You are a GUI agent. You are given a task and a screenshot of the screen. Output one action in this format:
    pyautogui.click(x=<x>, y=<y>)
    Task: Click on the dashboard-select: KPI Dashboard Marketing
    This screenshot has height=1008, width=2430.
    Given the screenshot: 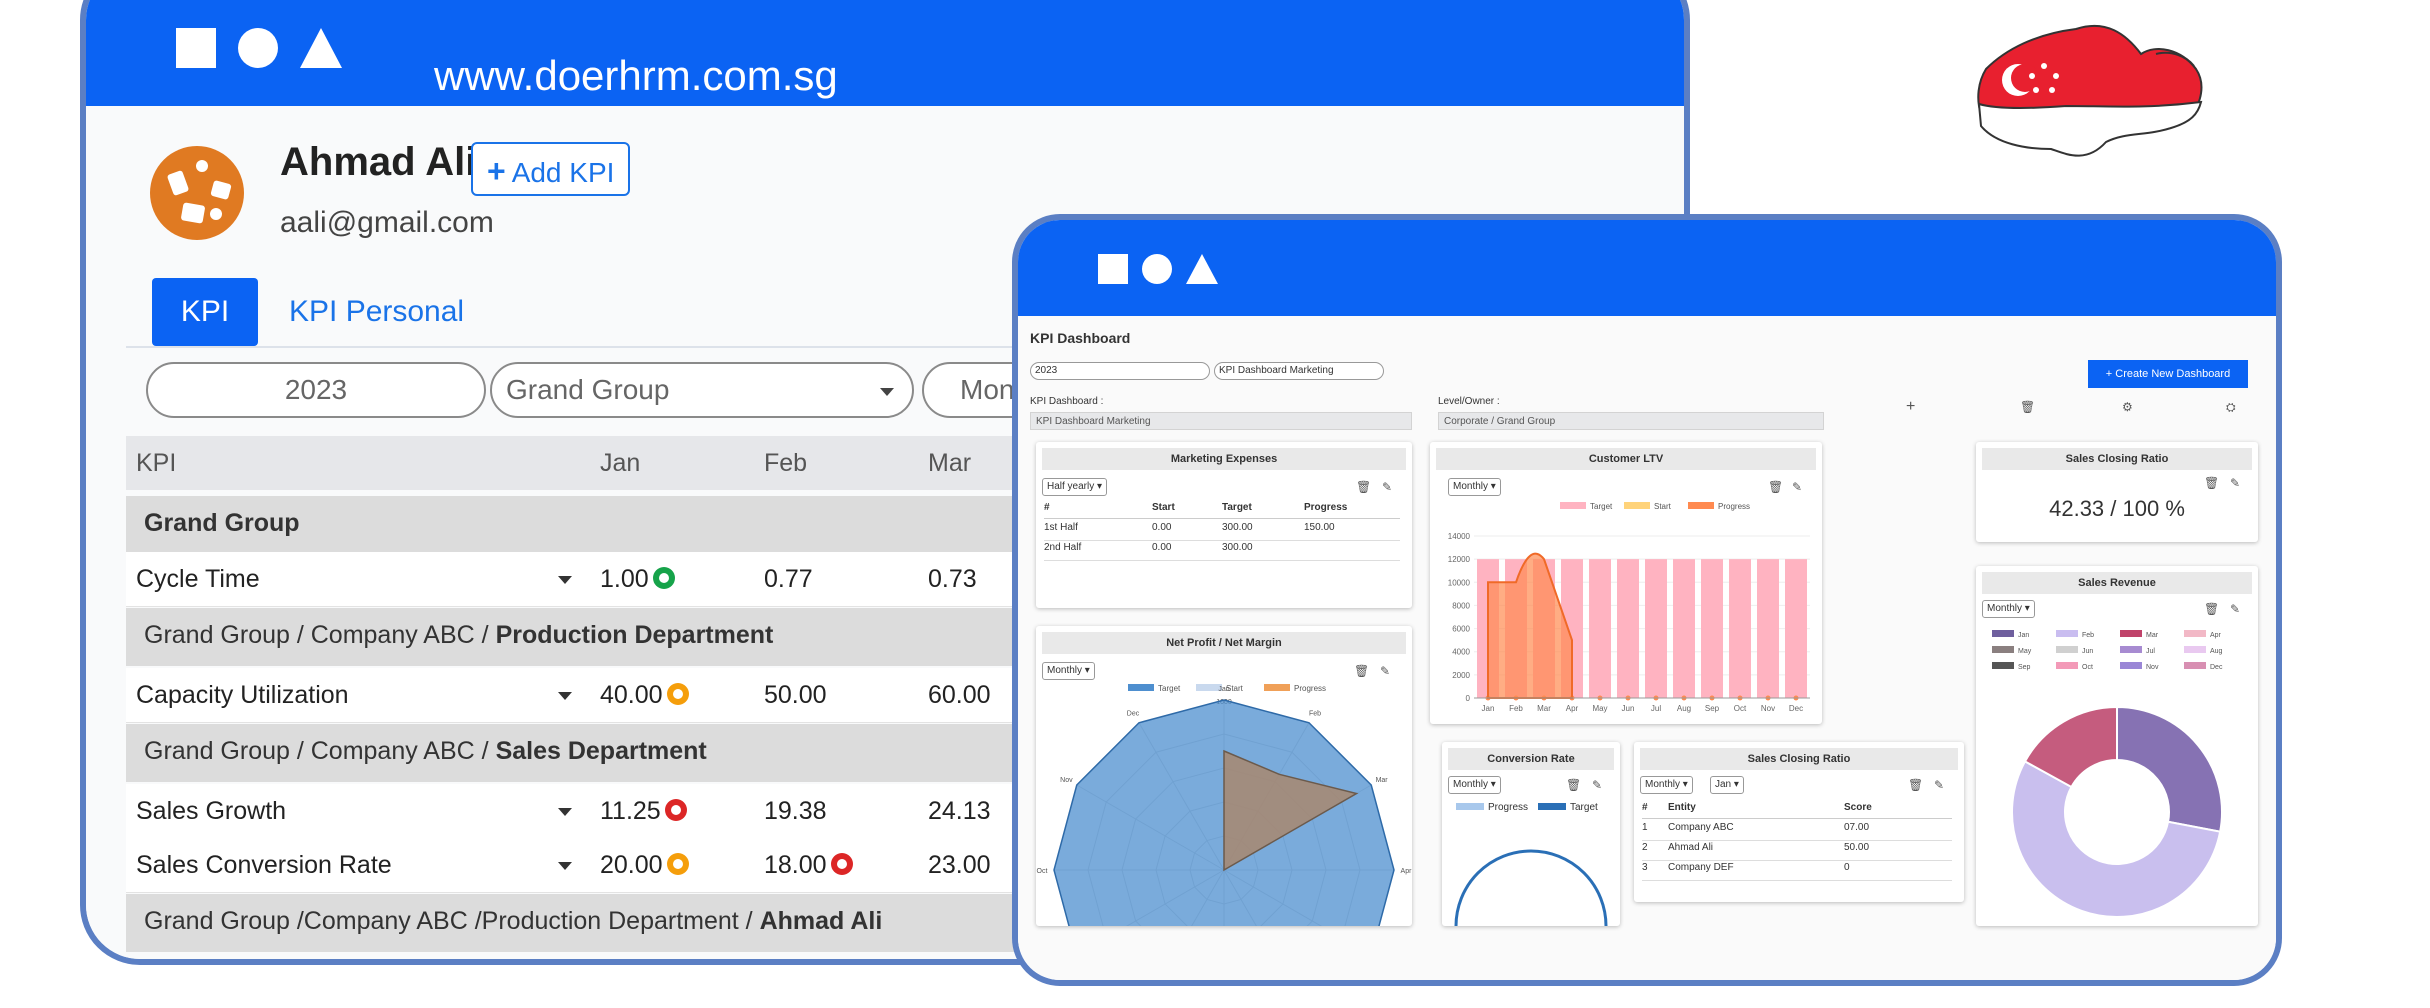 What is the action you would take?
    pyautogui.click(x=1299, y=371)
    